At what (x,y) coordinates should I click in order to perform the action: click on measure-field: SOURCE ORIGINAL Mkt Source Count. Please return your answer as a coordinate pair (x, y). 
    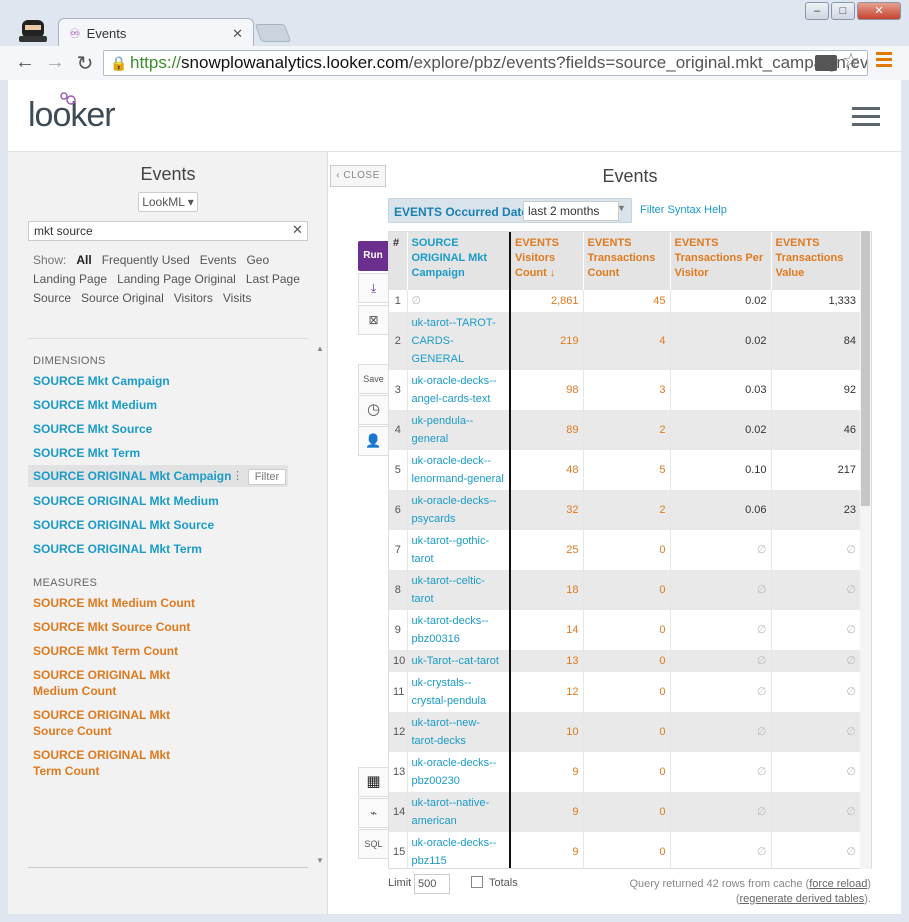
    Looking at the image, I should click on (120, 723).